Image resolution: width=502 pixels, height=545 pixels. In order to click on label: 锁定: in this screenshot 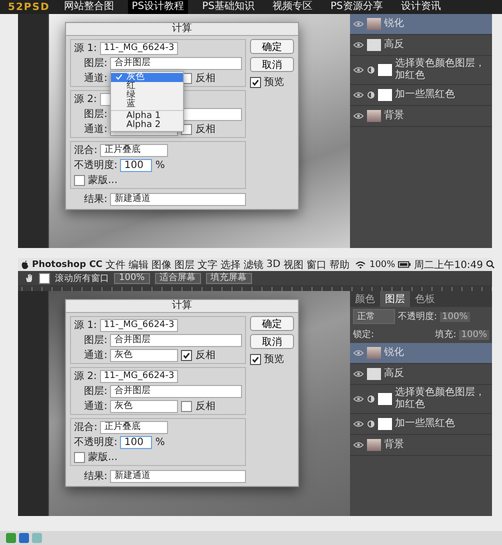, I will do `click(363, 334)`.